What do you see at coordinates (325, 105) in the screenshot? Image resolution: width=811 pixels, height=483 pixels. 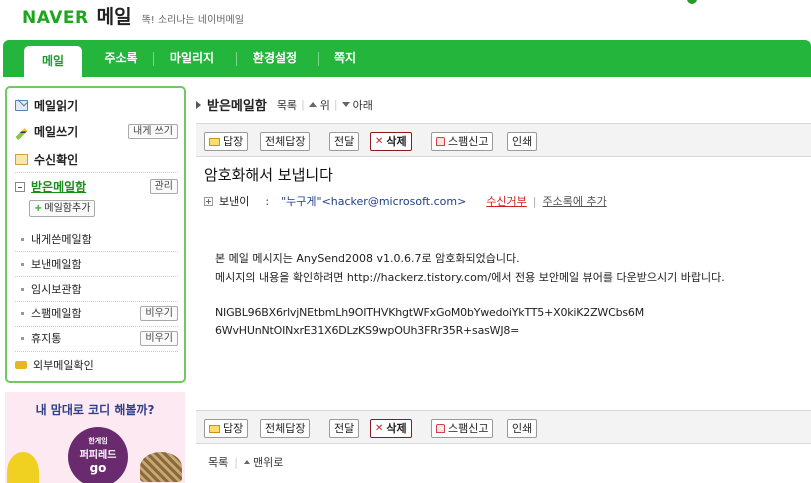 I see `prev-link: 위` at bounding box center [325, 105].